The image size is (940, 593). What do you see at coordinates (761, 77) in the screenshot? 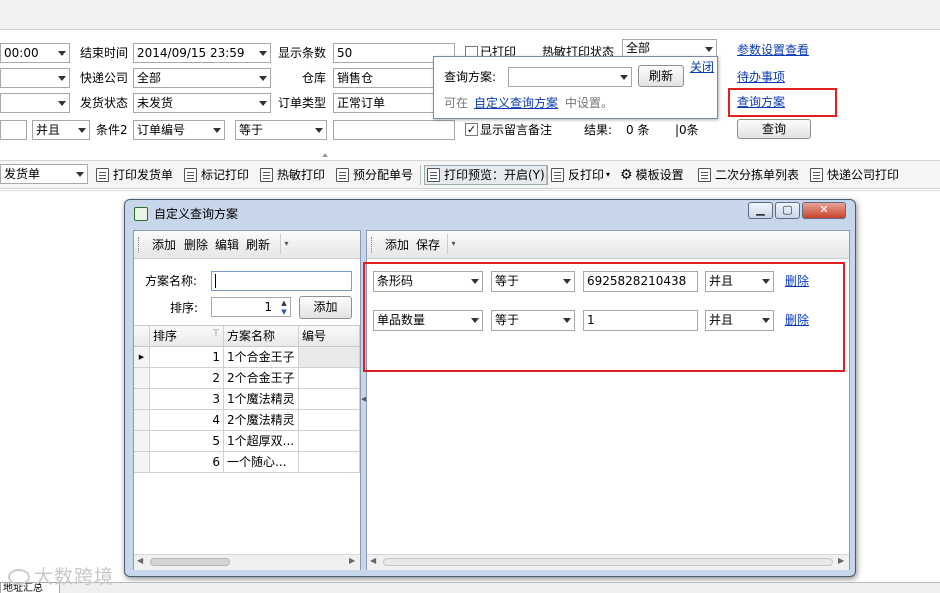
I see `todo-link: 待办事项` at bounding box center [761, 77].